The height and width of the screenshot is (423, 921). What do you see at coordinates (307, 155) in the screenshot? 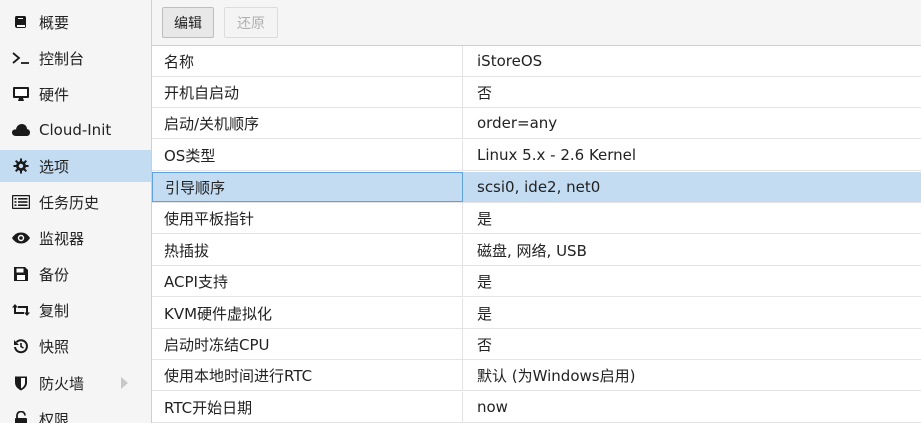
I see `option-key: OS类型` at bounding box center [307, 155].